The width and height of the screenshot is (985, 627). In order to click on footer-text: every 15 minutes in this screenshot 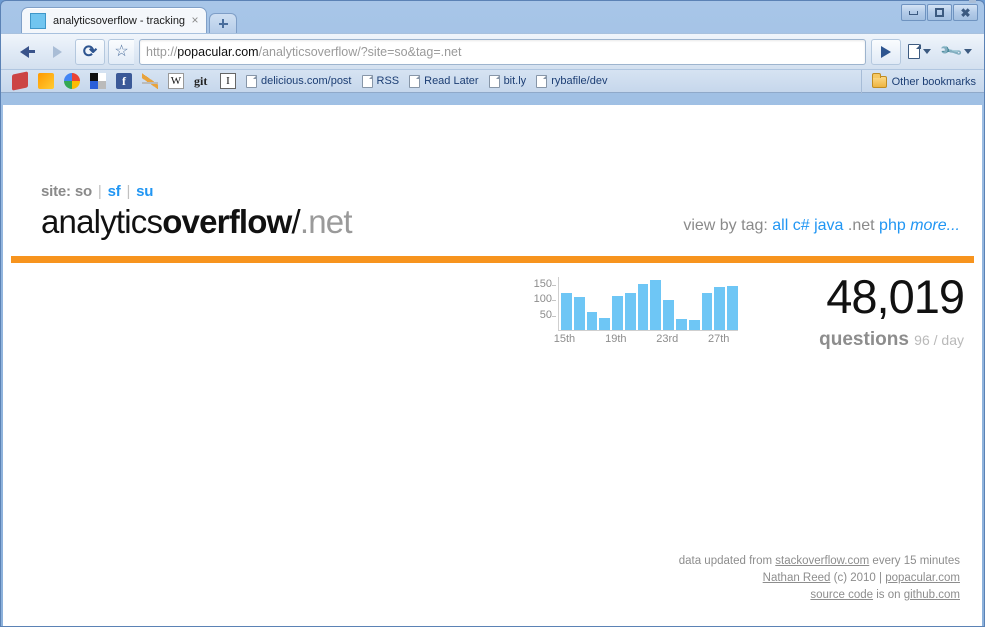, I will do `click(914, 561)`.